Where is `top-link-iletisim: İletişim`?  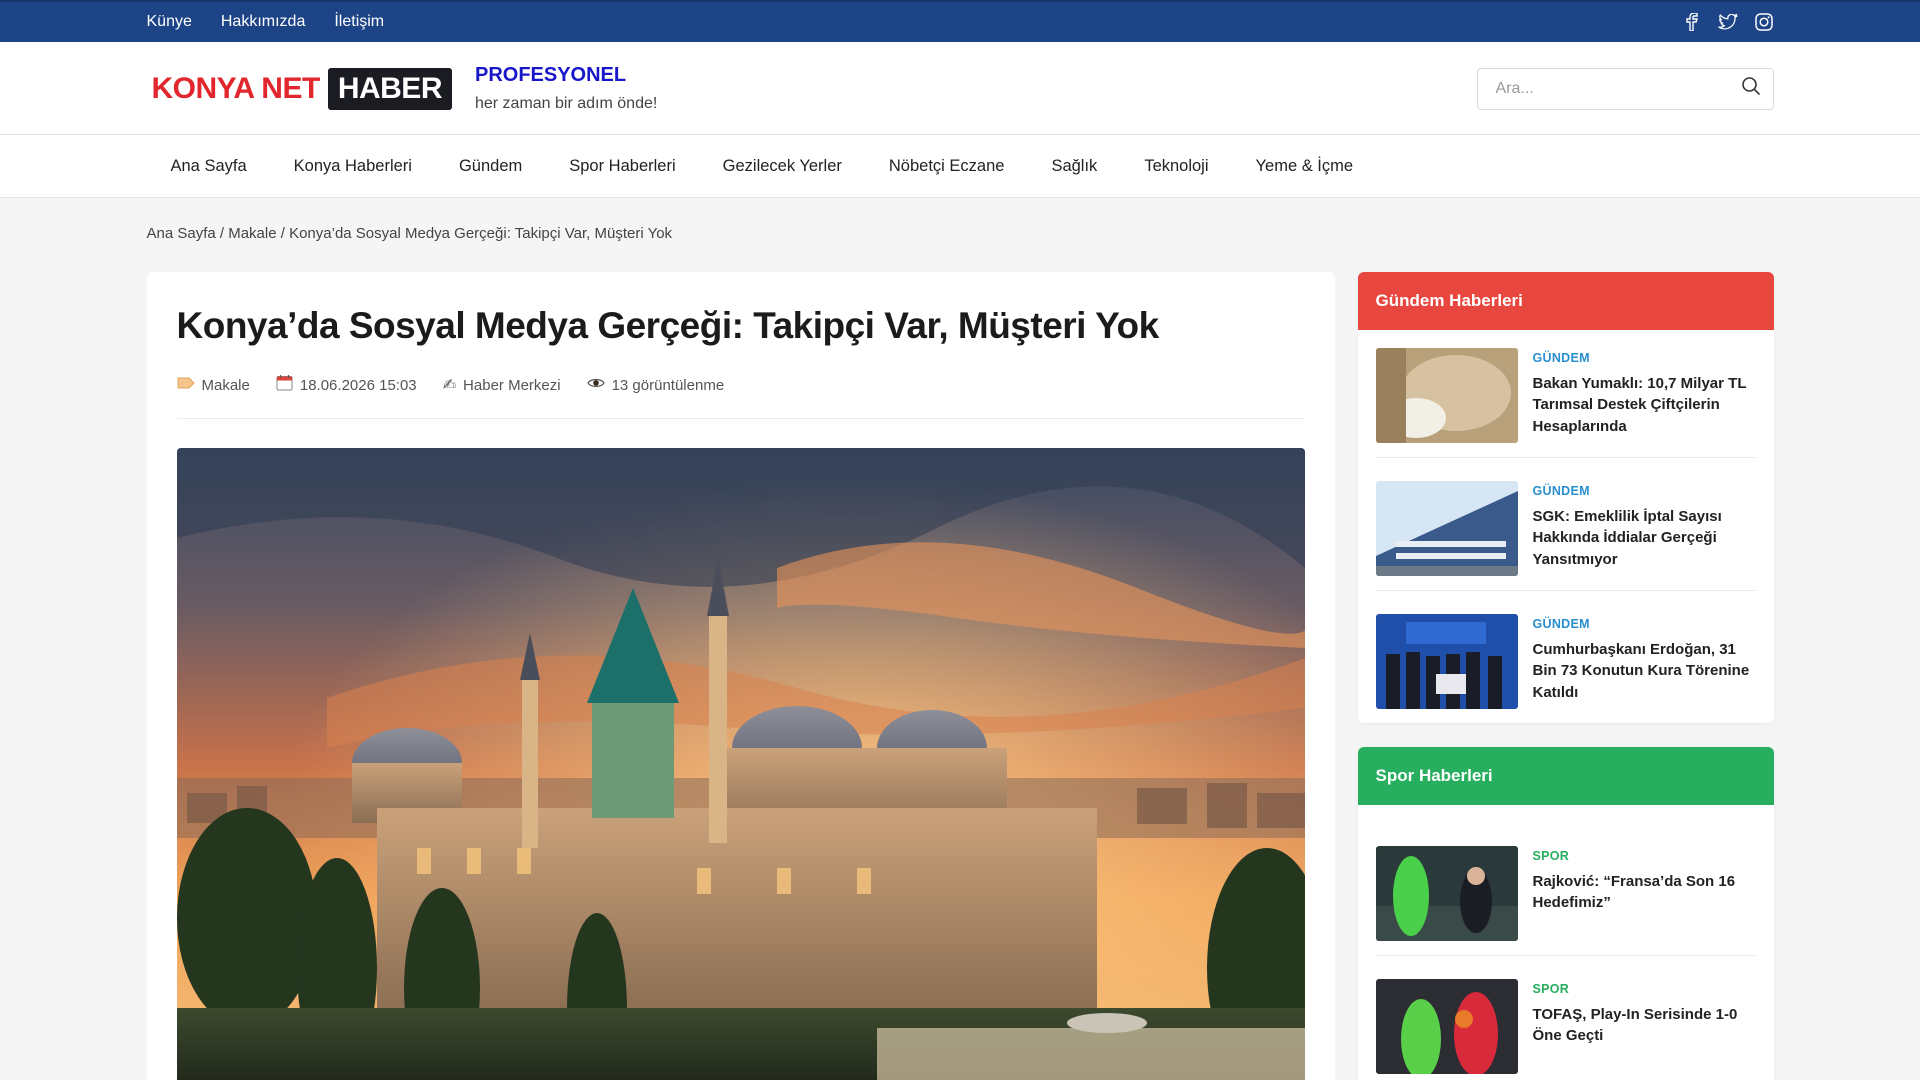
top-link-iletisim: İletişim is located at coordinates (359, 22).